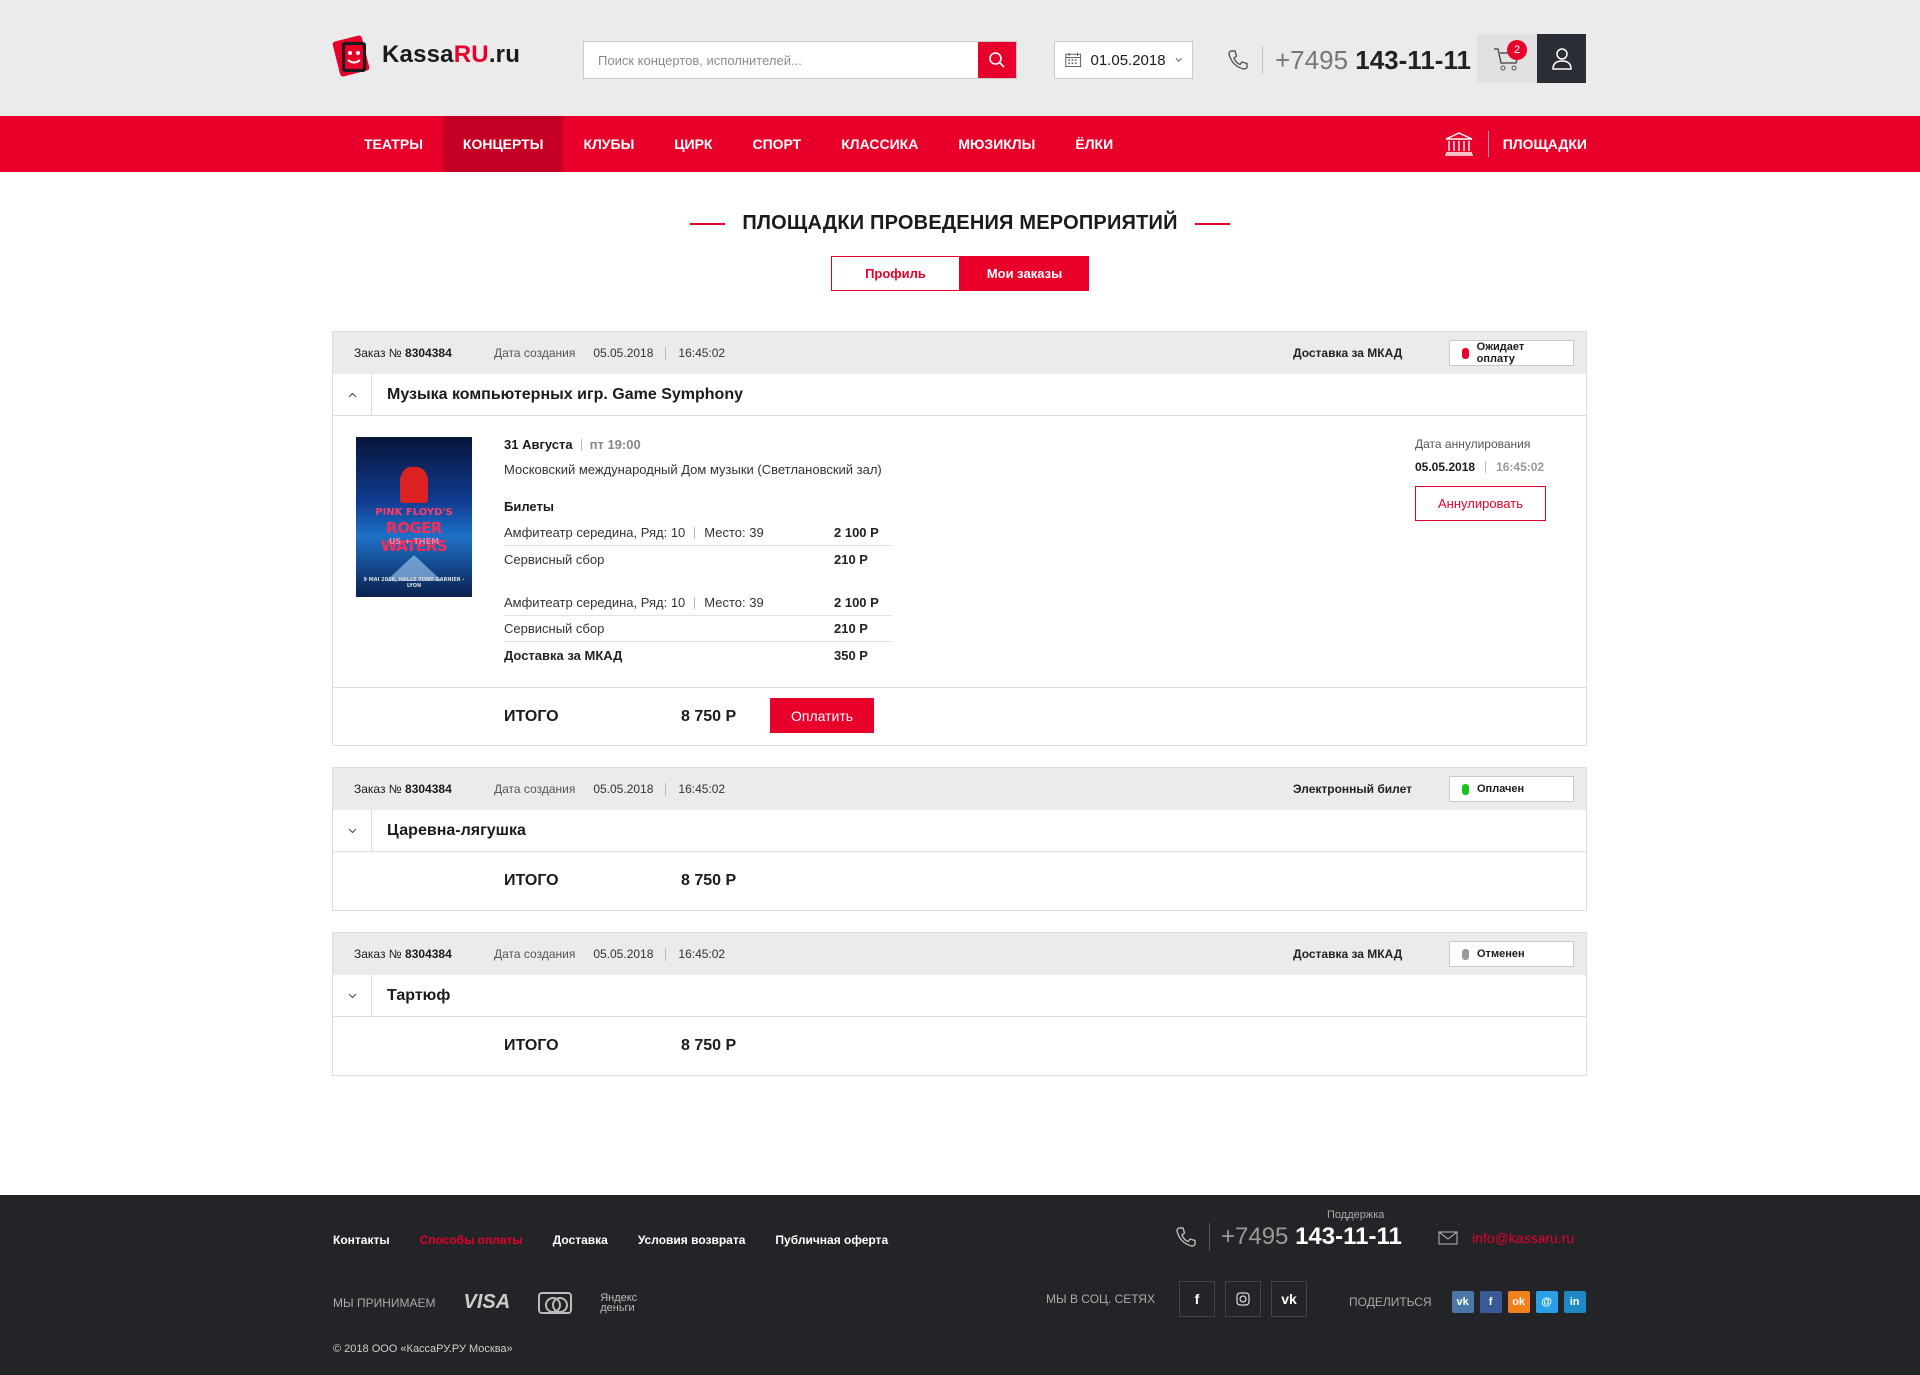  Describe the element at coordinates (959, 830) in the screenshot. I see `order-title-row: Царевна-лягушка` at that location.